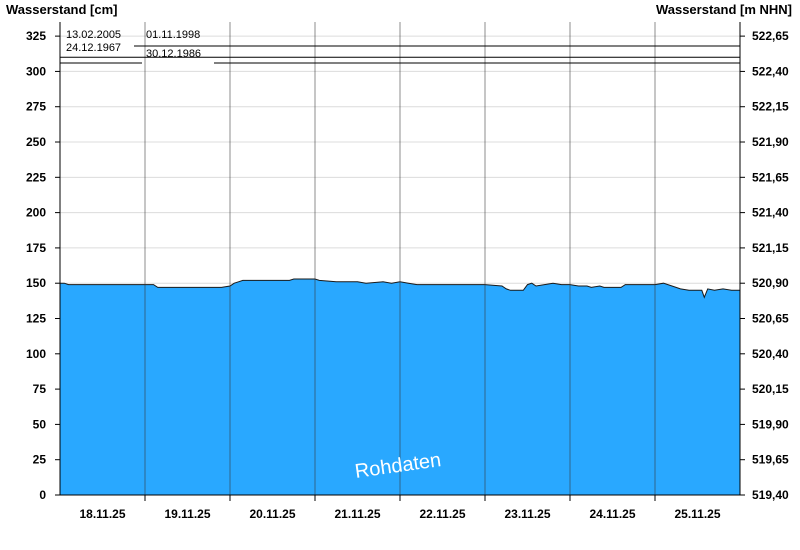  Describe the element at coordinates (173, 54) in the screenshot. I see `reference-label: 30.12.1986` at that location.